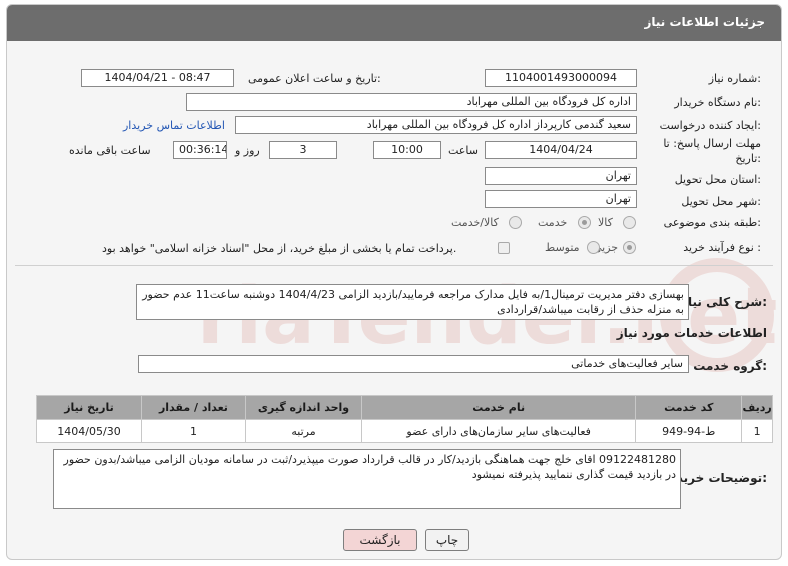 This screenshot has width=788, height=566. I want to click on announce-label: تاریخ و ساعت اعلان عمومی:, so click(314, 78).